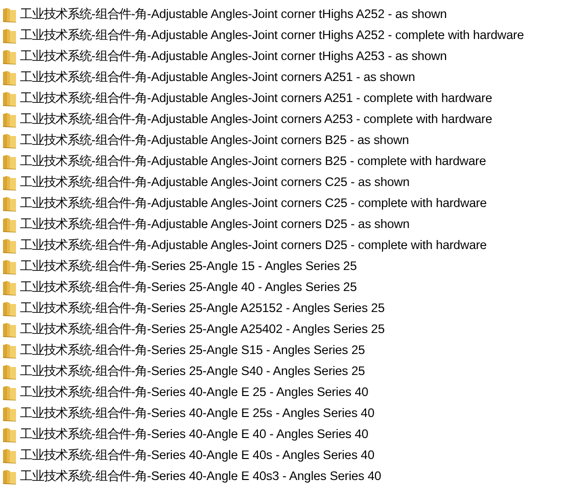  Describe the element at coordinates (197, 455) in the screenshot. I see `folder-name: 工业技术系统-组合件-角-Series 40-Angle E 40s - Angles Series 40` at that location.